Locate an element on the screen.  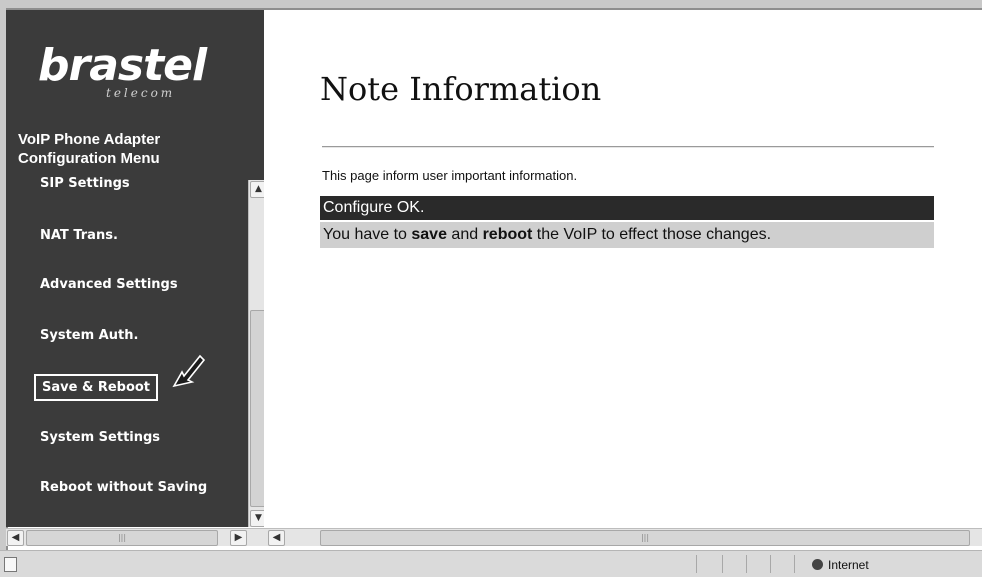
menu-vertical-scrollbar: ▲ ▼ is located at coordinates (256, 353).